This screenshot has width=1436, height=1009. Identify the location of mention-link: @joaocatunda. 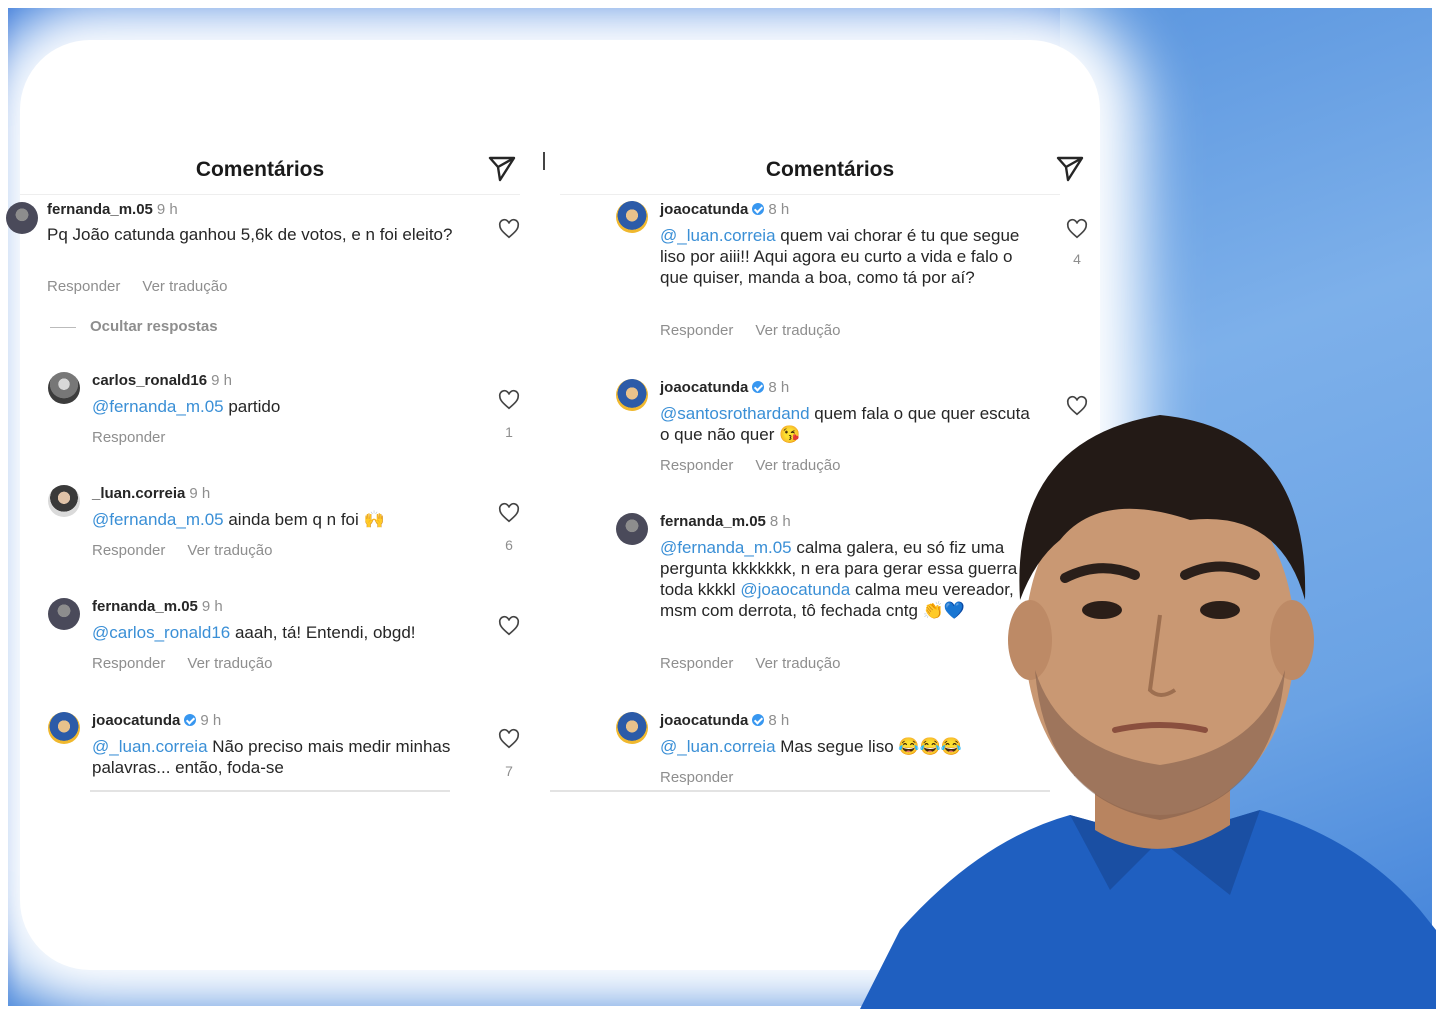
(795, 589).